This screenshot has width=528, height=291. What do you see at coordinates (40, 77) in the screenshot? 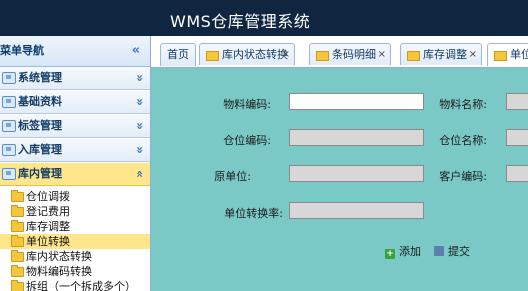
I see `menu-group-label: 系统管理` at bounding box center [40, 77].